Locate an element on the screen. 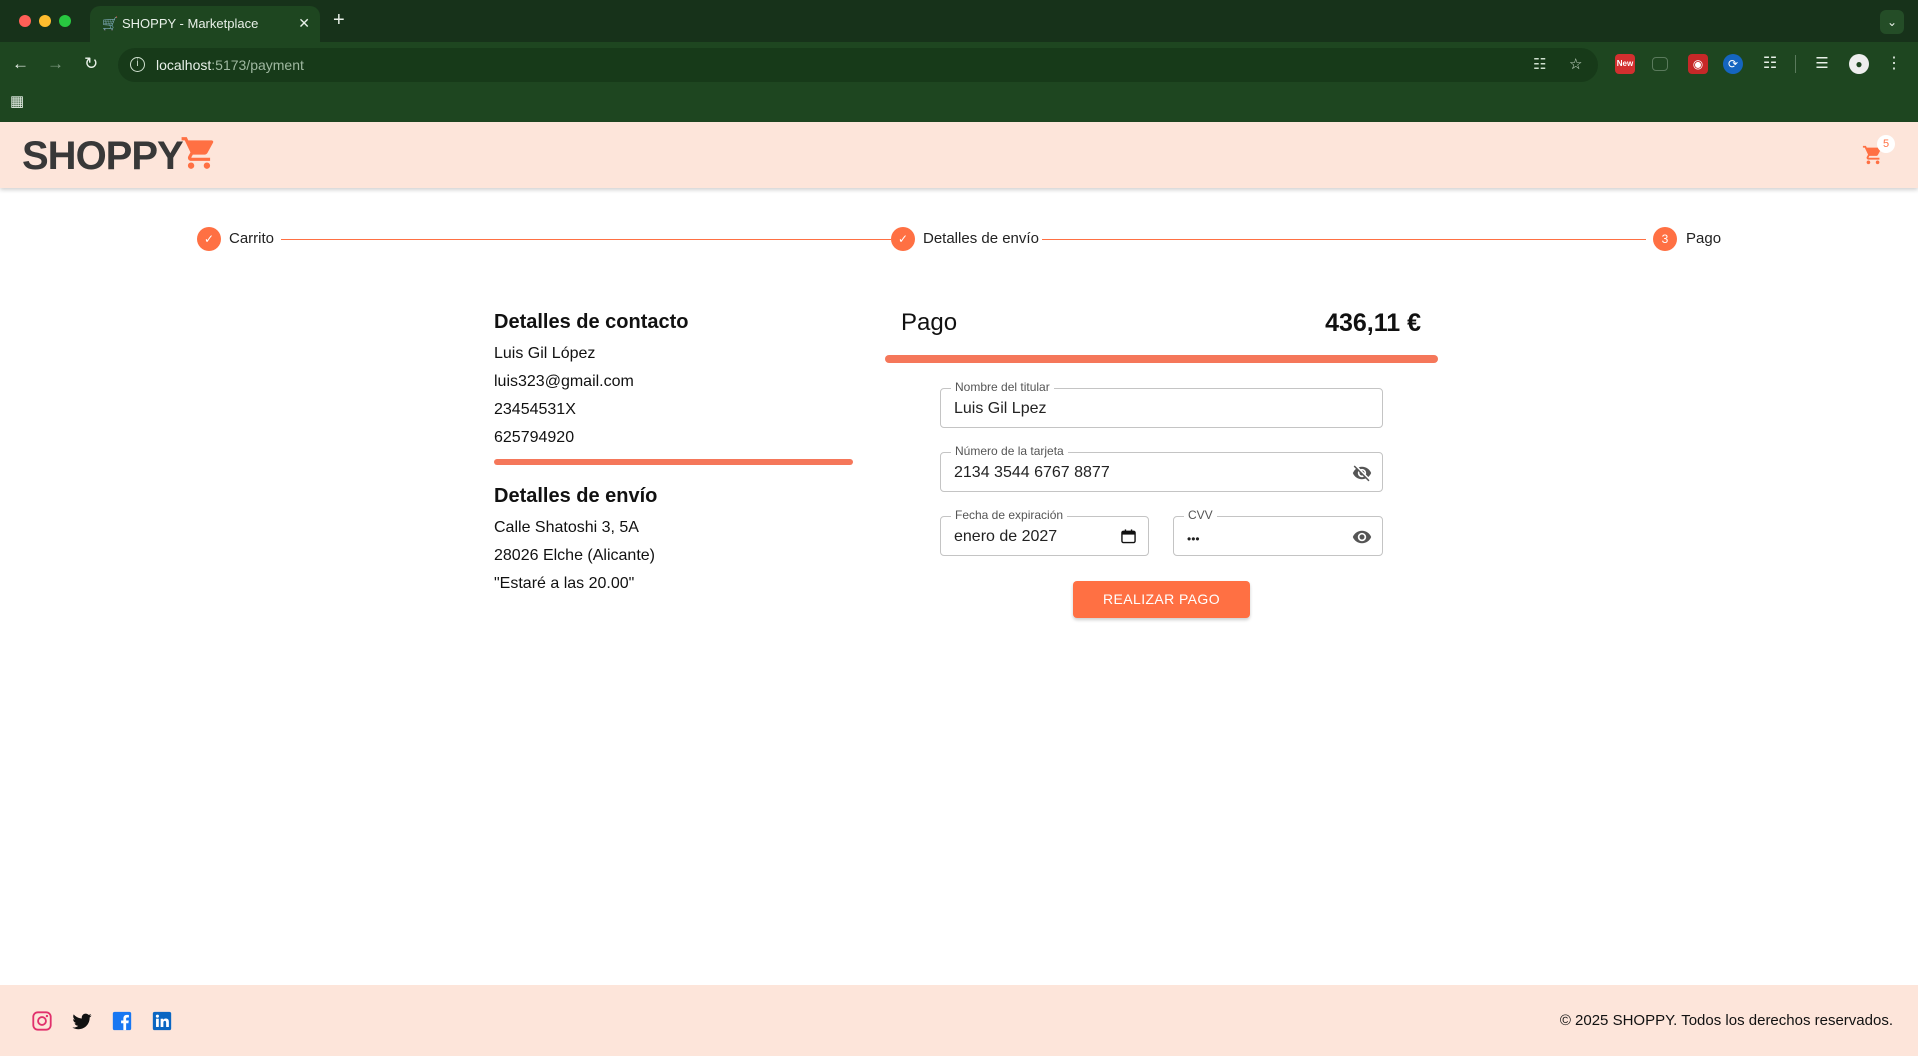 This screenshot has height=1056, width=1918. expiry-date-value: enero de 2027 is located at coordinates (1005, 537).